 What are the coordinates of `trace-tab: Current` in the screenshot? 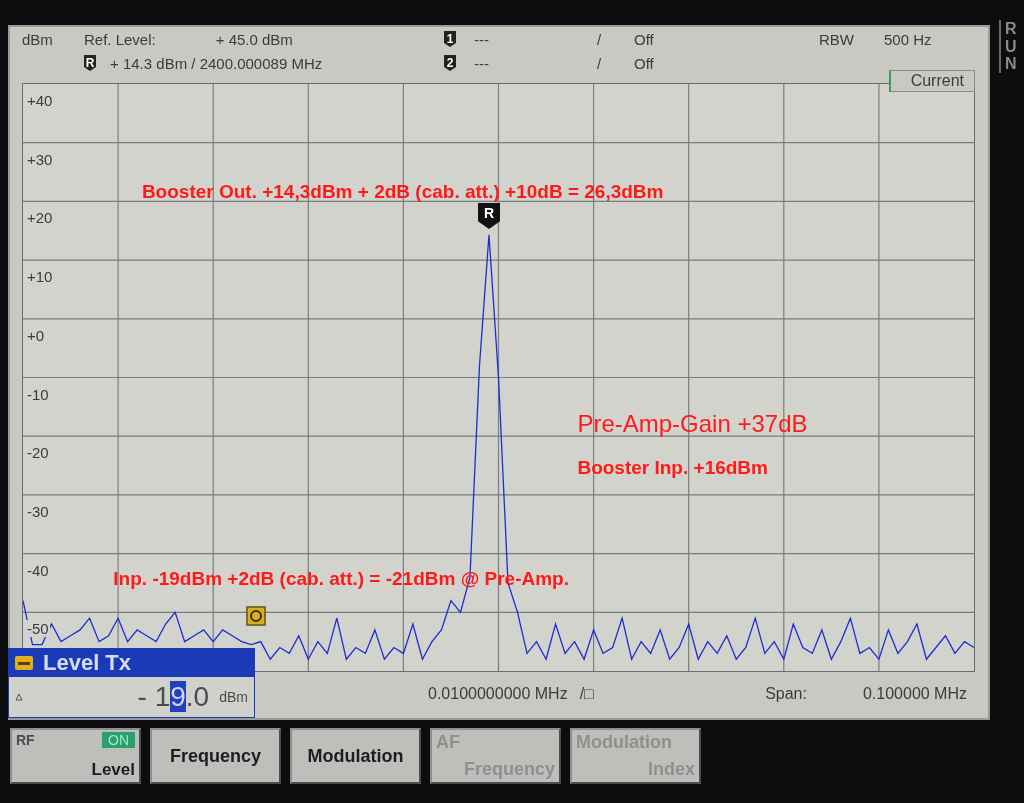 It's located at (931, 81).